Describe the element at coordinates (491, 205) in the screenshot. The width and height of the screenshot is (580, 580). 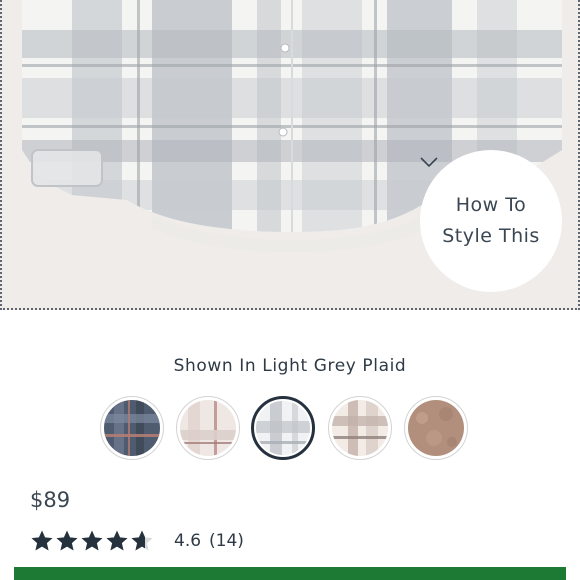
I see `how-to-style-line1: How To` at that location.